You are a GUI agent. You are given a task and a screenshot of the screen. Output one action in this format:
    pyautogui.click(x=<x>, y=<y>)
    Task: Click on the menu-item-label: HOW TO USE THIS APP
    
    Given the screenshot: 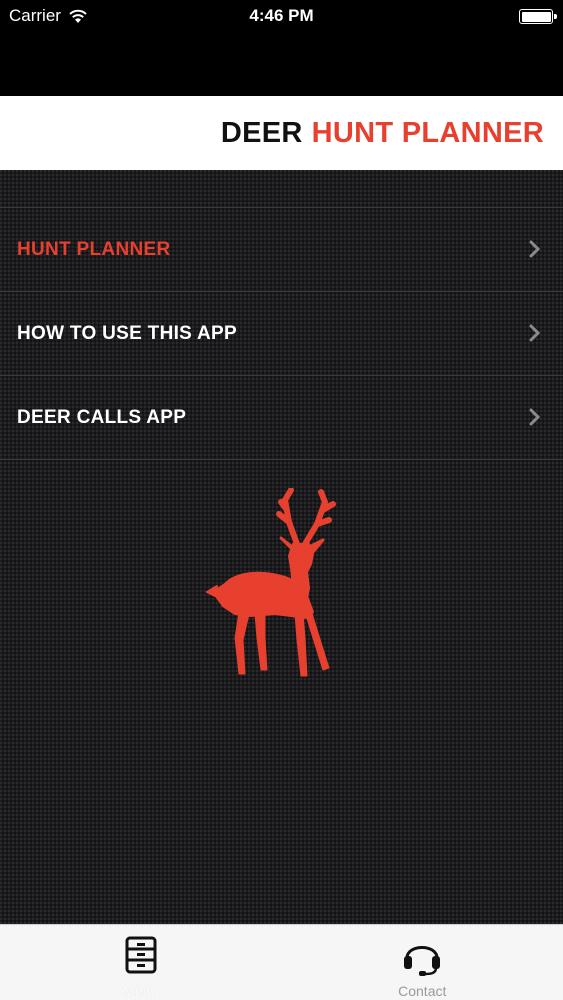 What is the action you would take?
    pyautogui.click(x=127, y=333)
    